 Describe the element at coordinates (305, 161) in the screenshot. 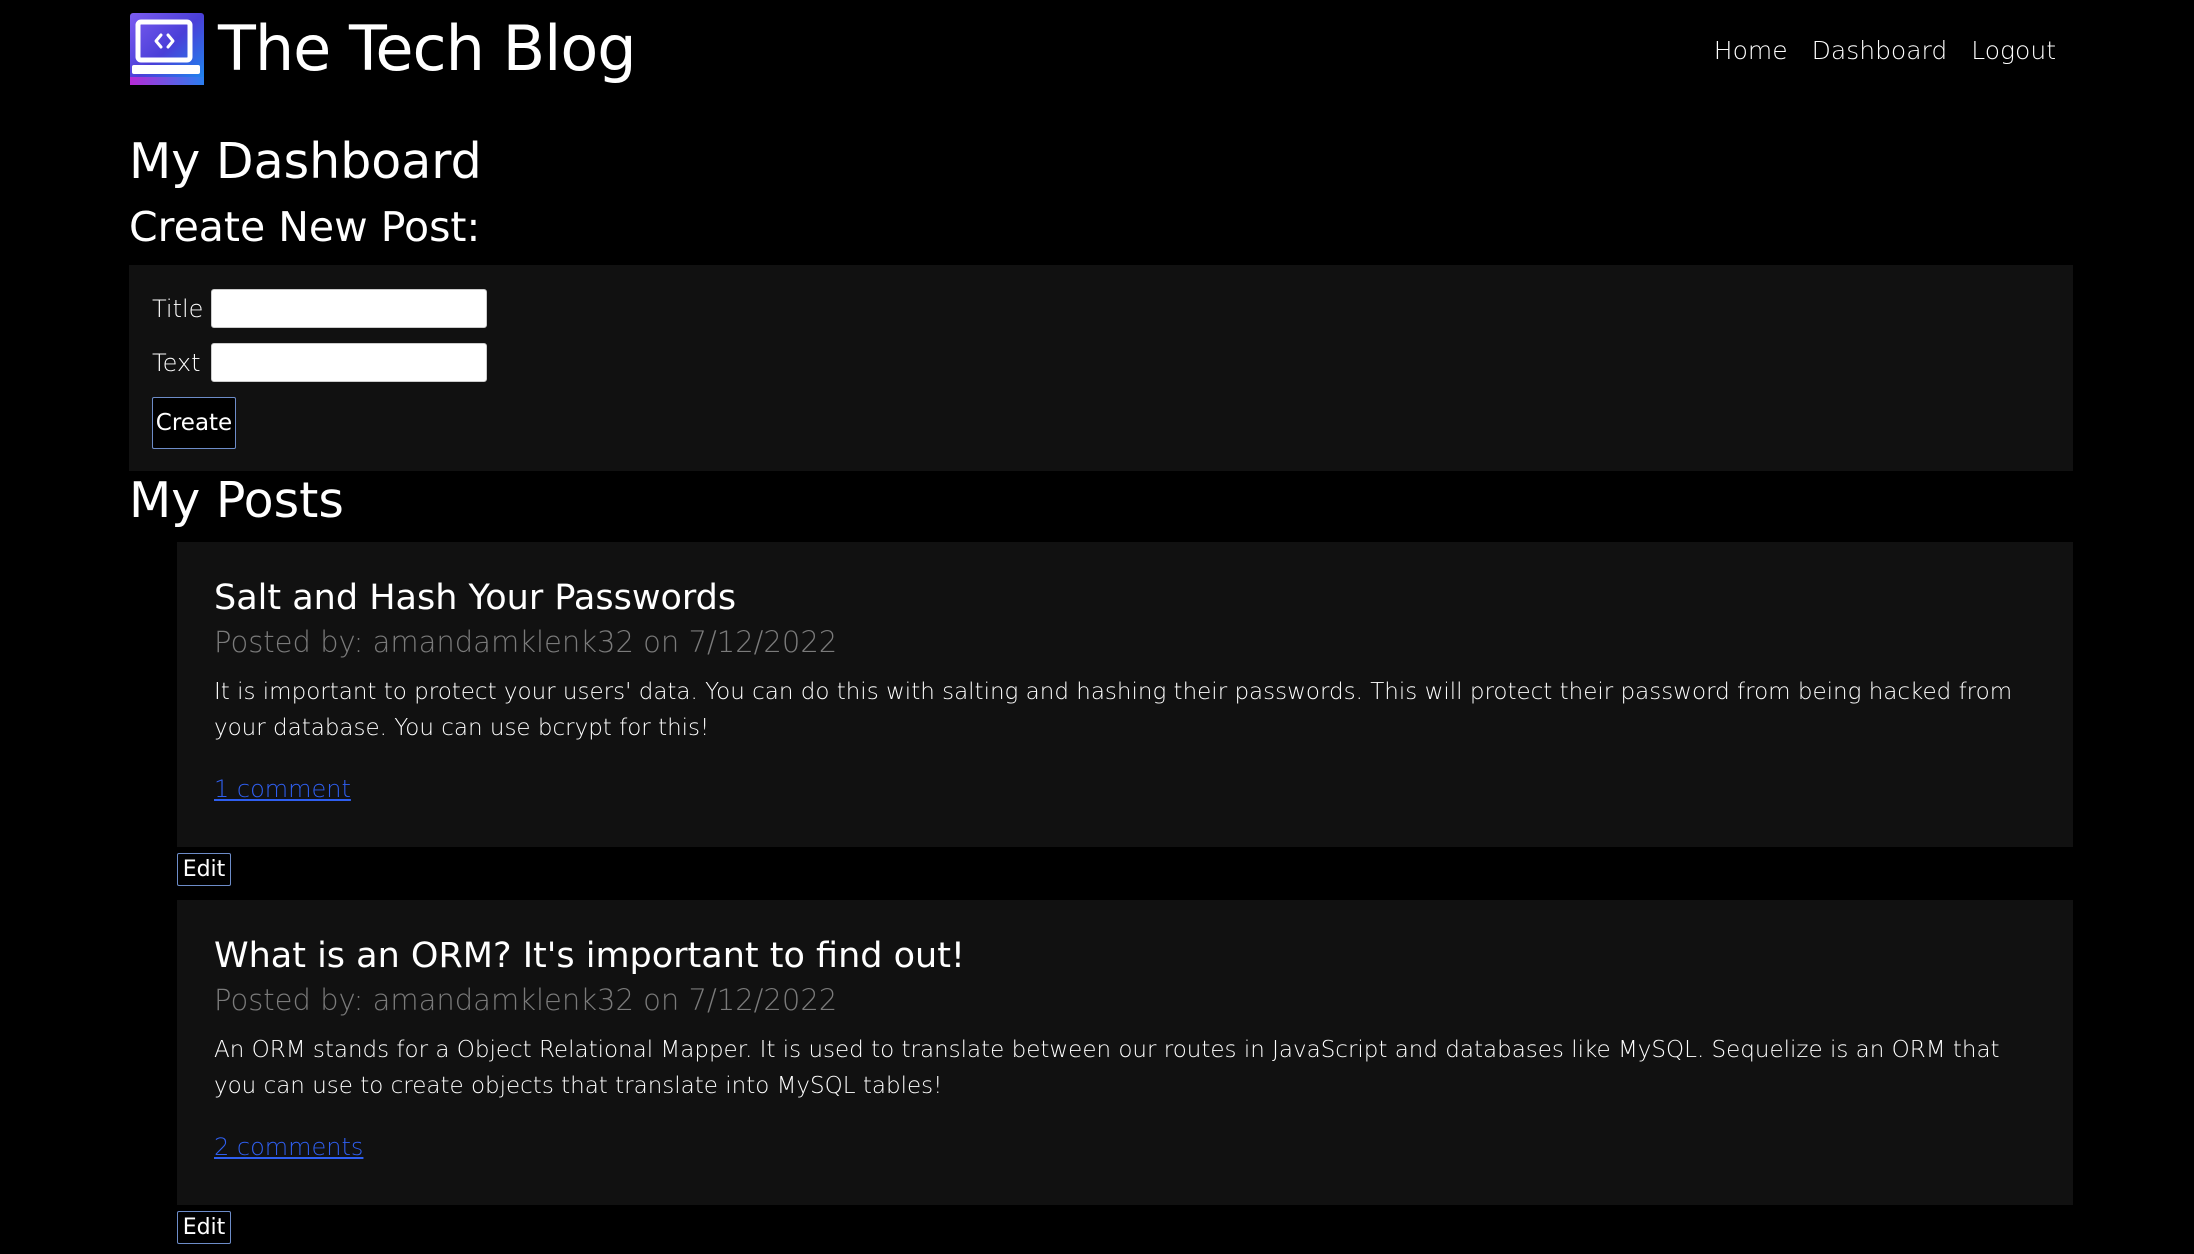

I see `page-title: My Dashboard` at that location.